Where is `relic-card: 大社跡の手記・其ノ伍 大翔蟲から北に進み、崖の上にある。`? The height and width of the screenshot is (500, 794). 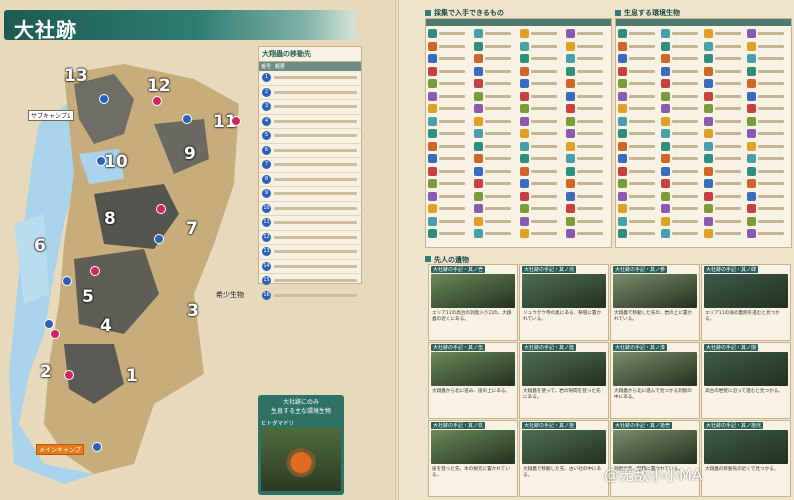 relic-card: 大社跡の手記・其ノ伍 大翔蟲から北に進み、崖の上にある。 is located at coordinates (473, 380).